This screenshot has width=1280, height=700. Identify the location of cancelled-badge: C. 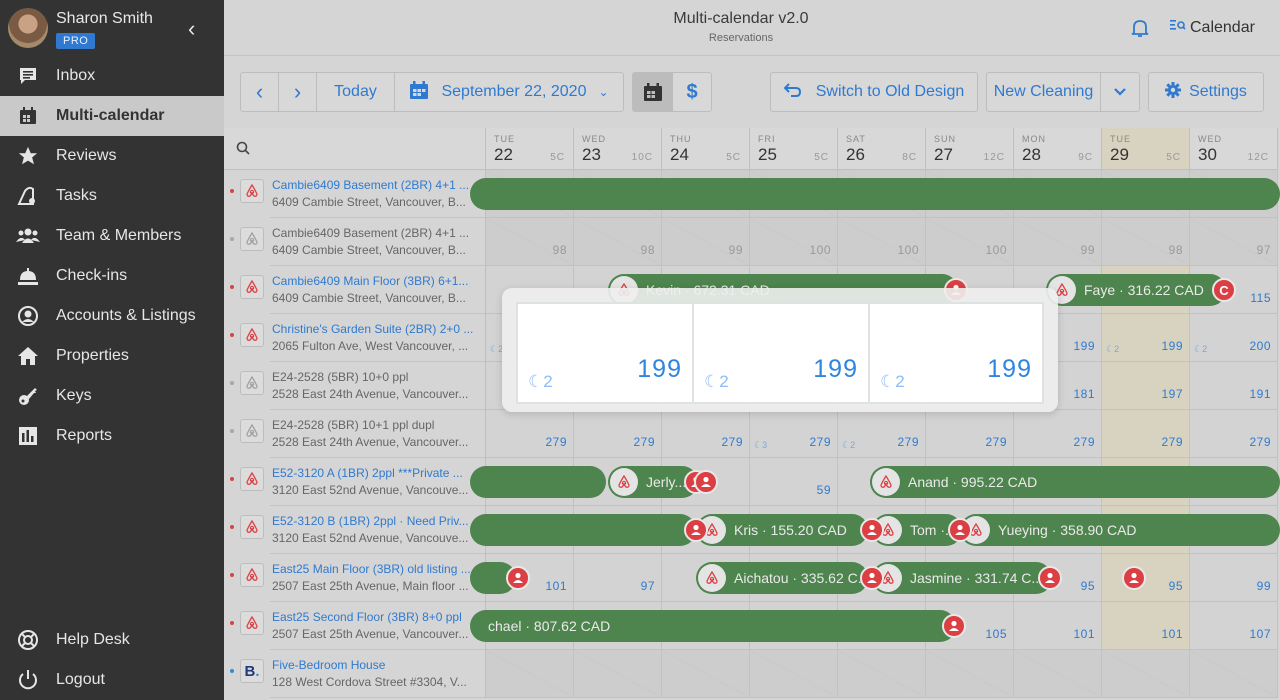
(1224, 290).